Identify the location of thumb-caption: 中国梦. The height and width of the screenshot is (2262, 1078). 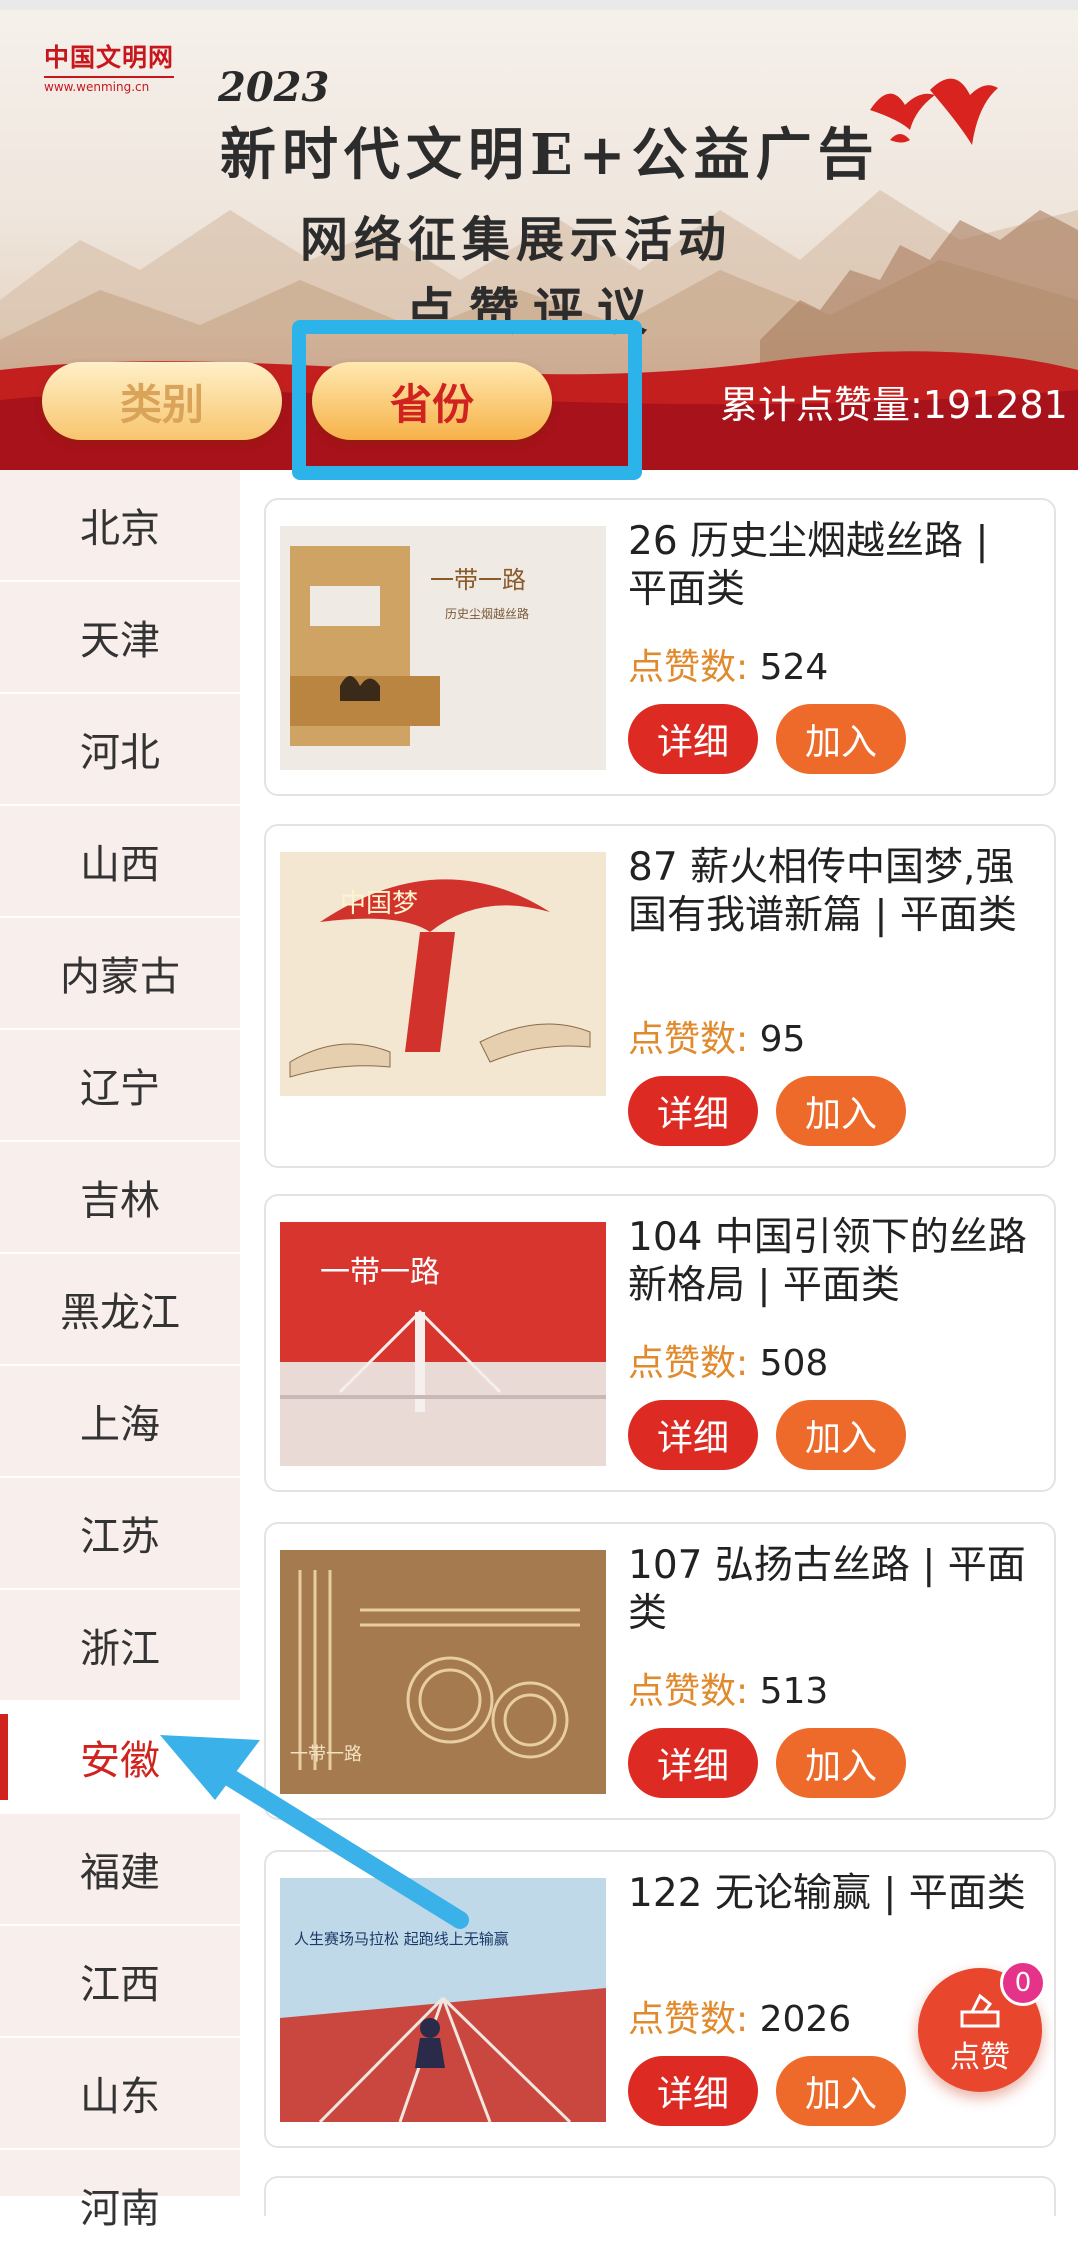
(379, 904).